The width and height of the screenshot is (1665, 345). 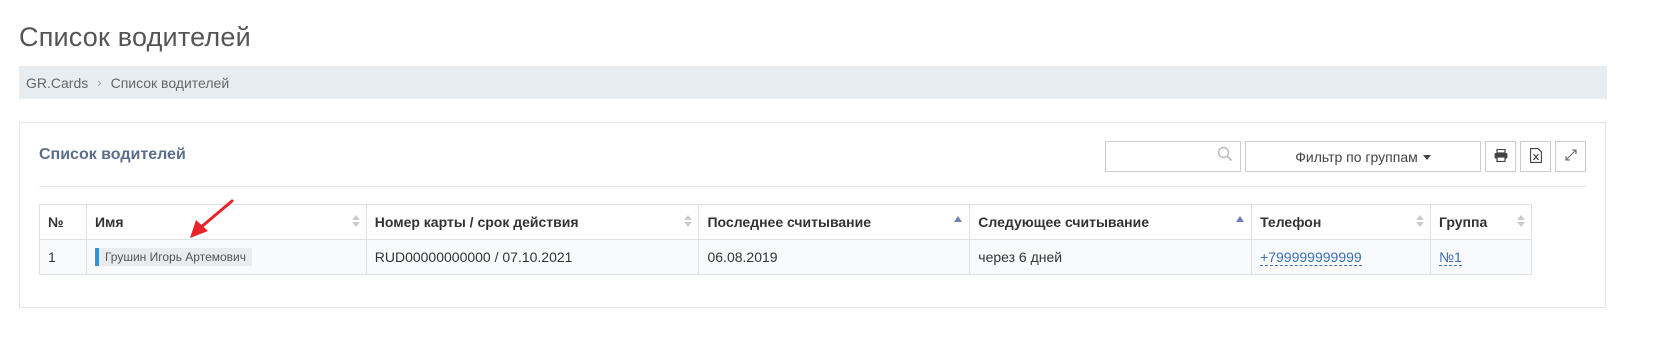 What do you see at coordinates (211, 221) in the screenshot?
I see `annotation-arrow-icon` at bounding box center [211, 221].